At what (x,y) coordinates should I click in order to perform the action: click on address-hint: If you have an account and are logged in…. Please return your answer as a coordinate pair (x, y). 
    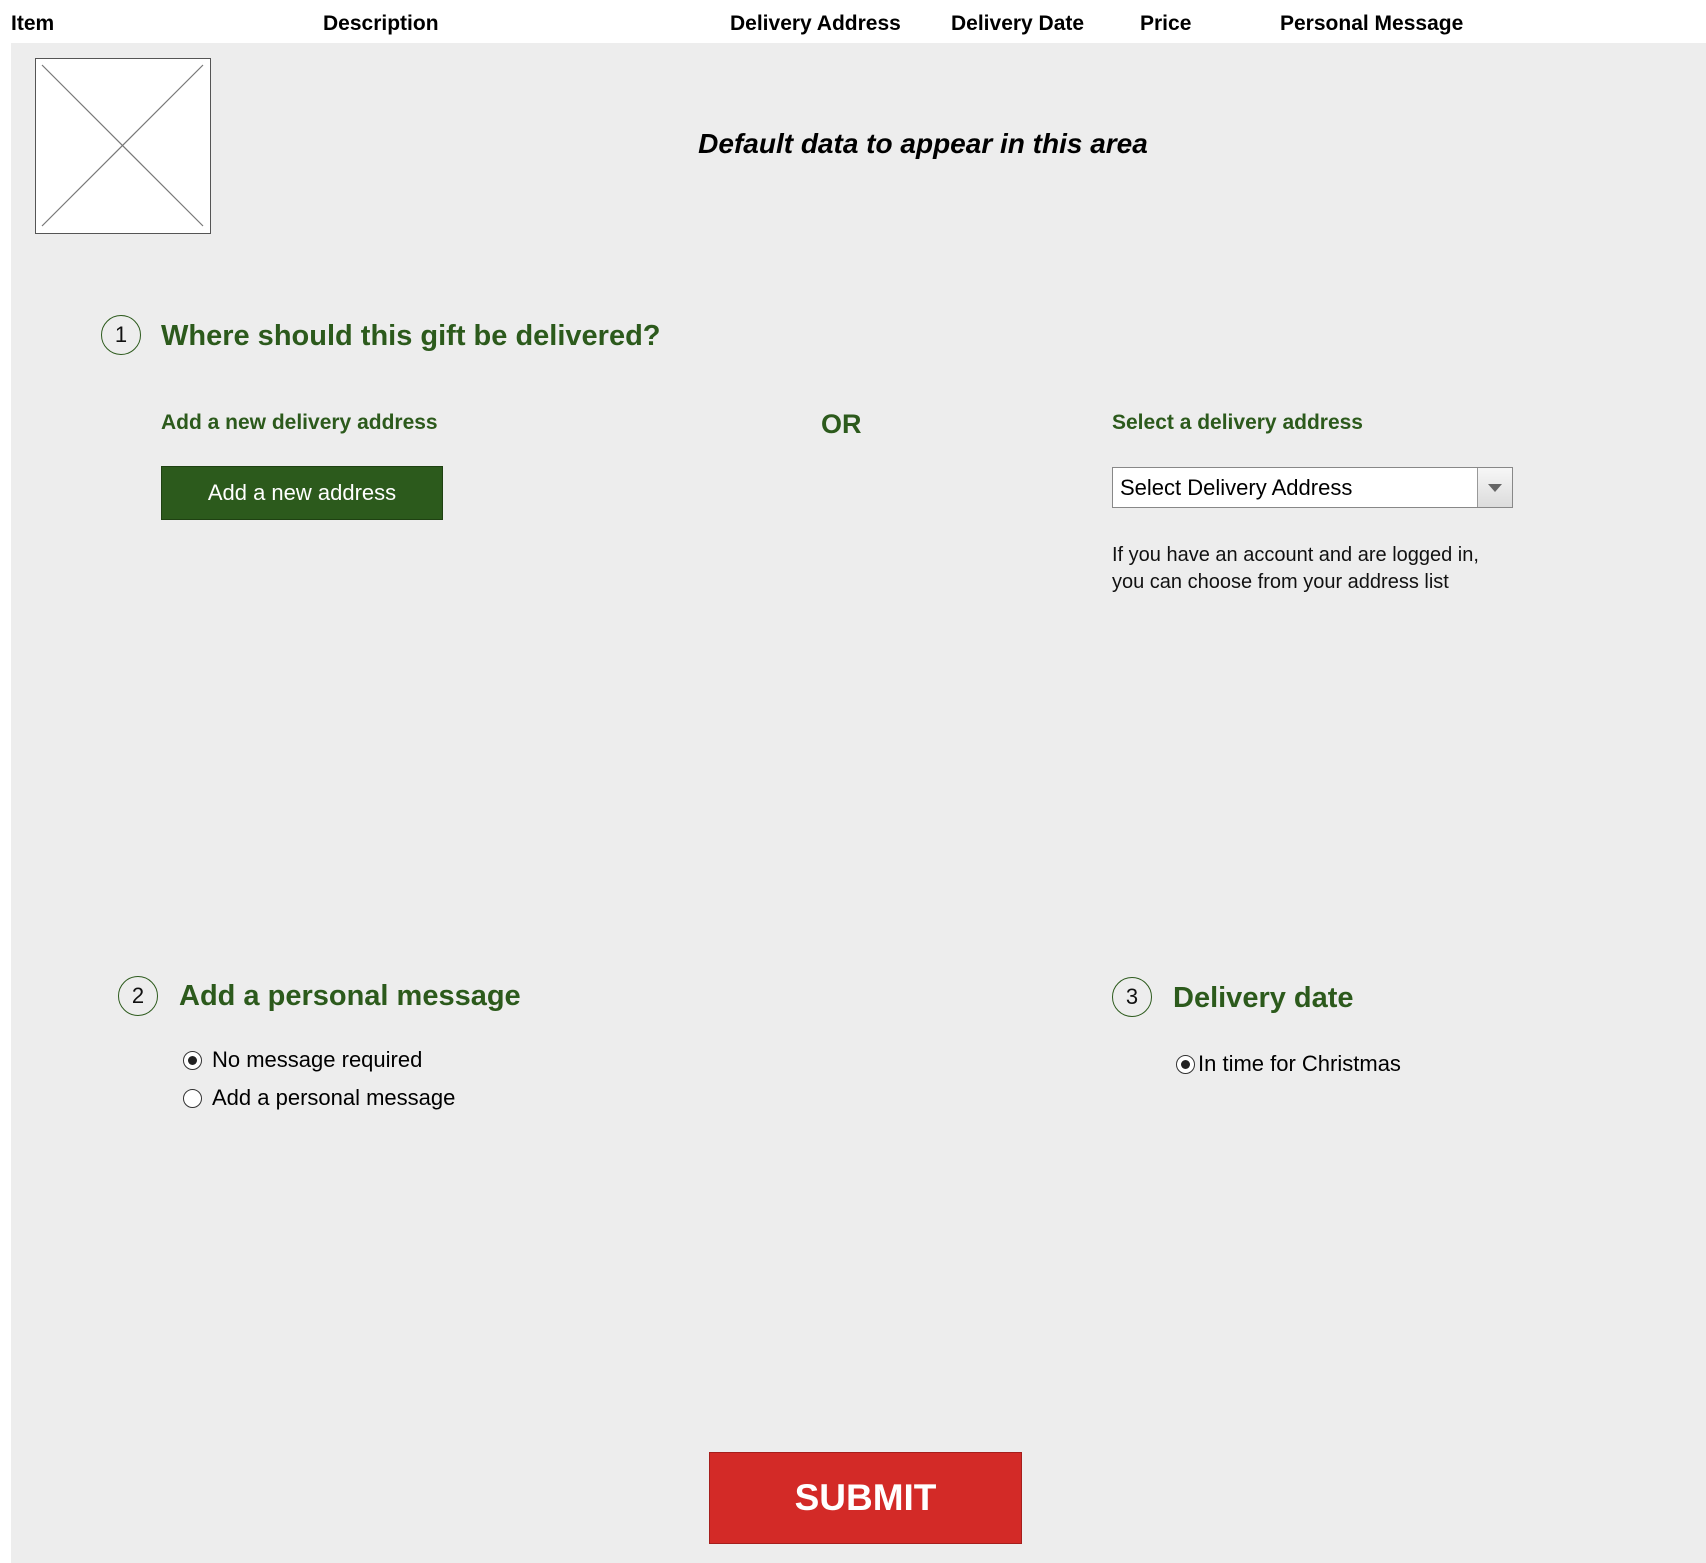
    Looking at the image, I should click on (1295, 569).